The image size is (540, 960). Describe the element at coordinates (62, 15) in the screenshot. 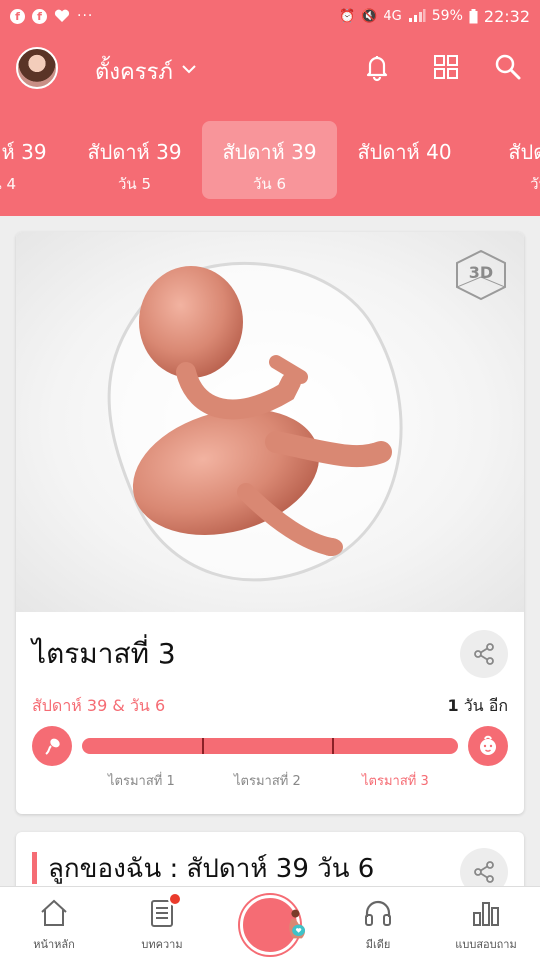

I see `heart-icon` at that location.